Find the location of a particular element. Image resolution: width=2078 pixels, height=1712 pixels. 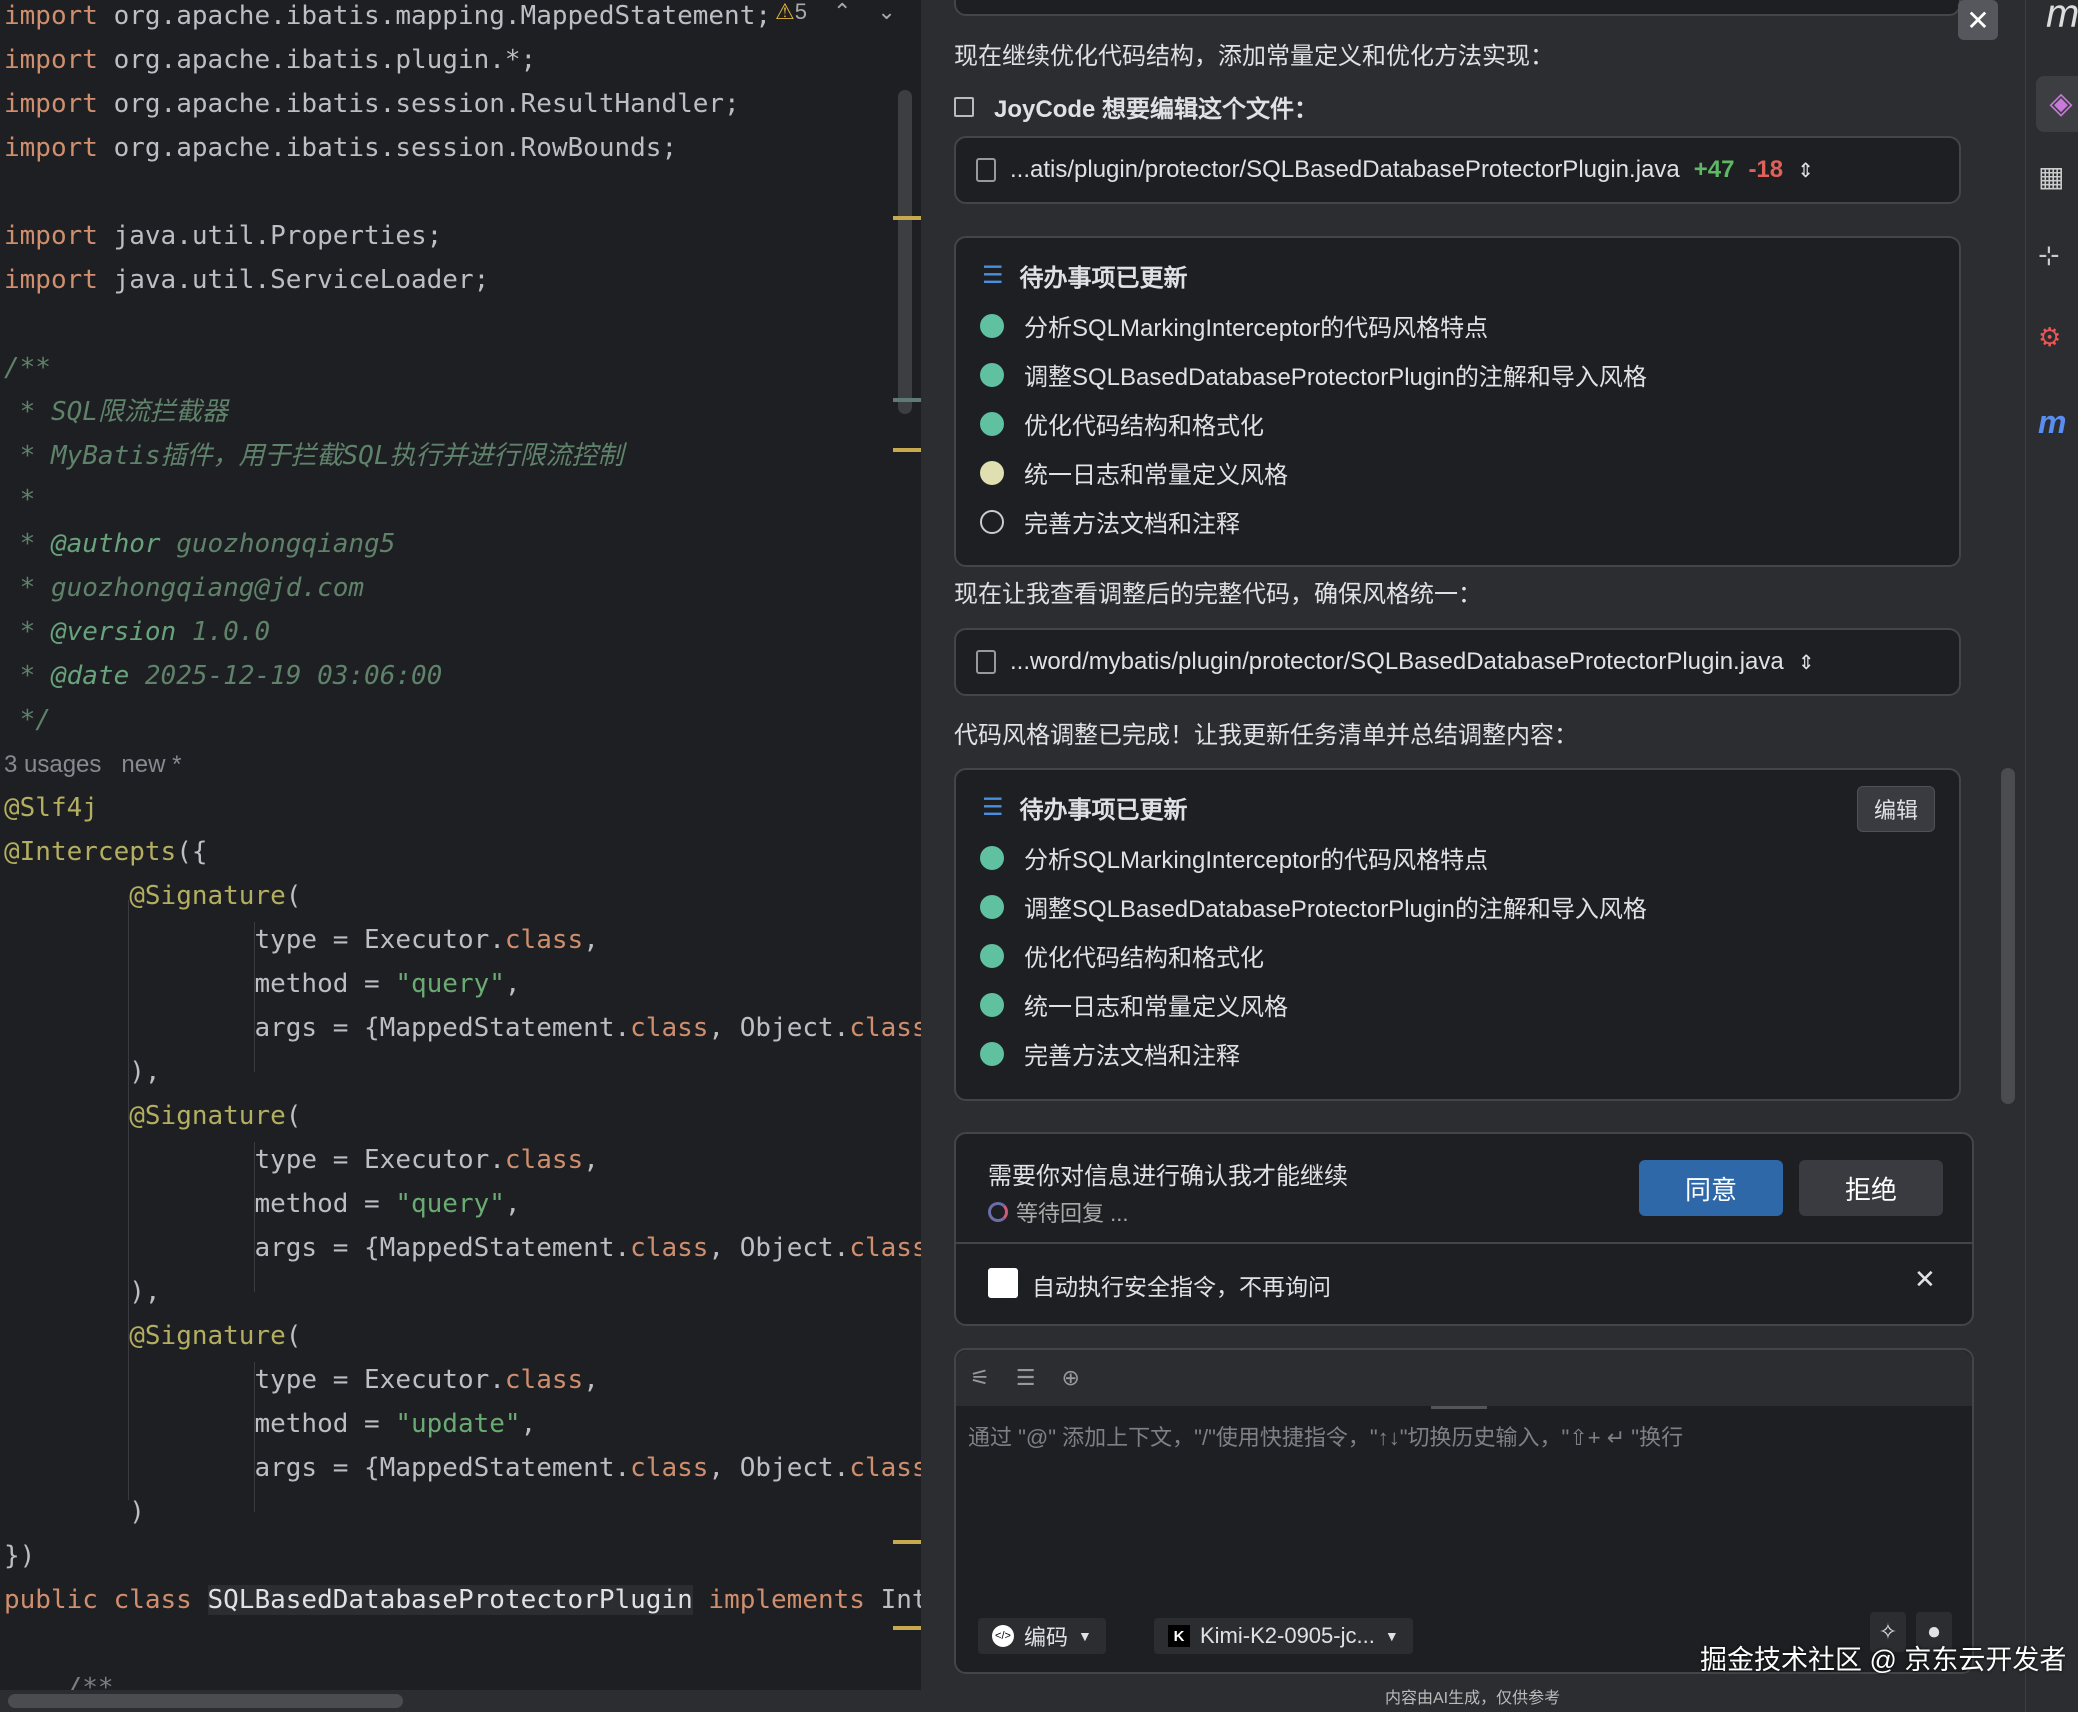

mybatis-icon: m is located at coordinates (2058, 424).